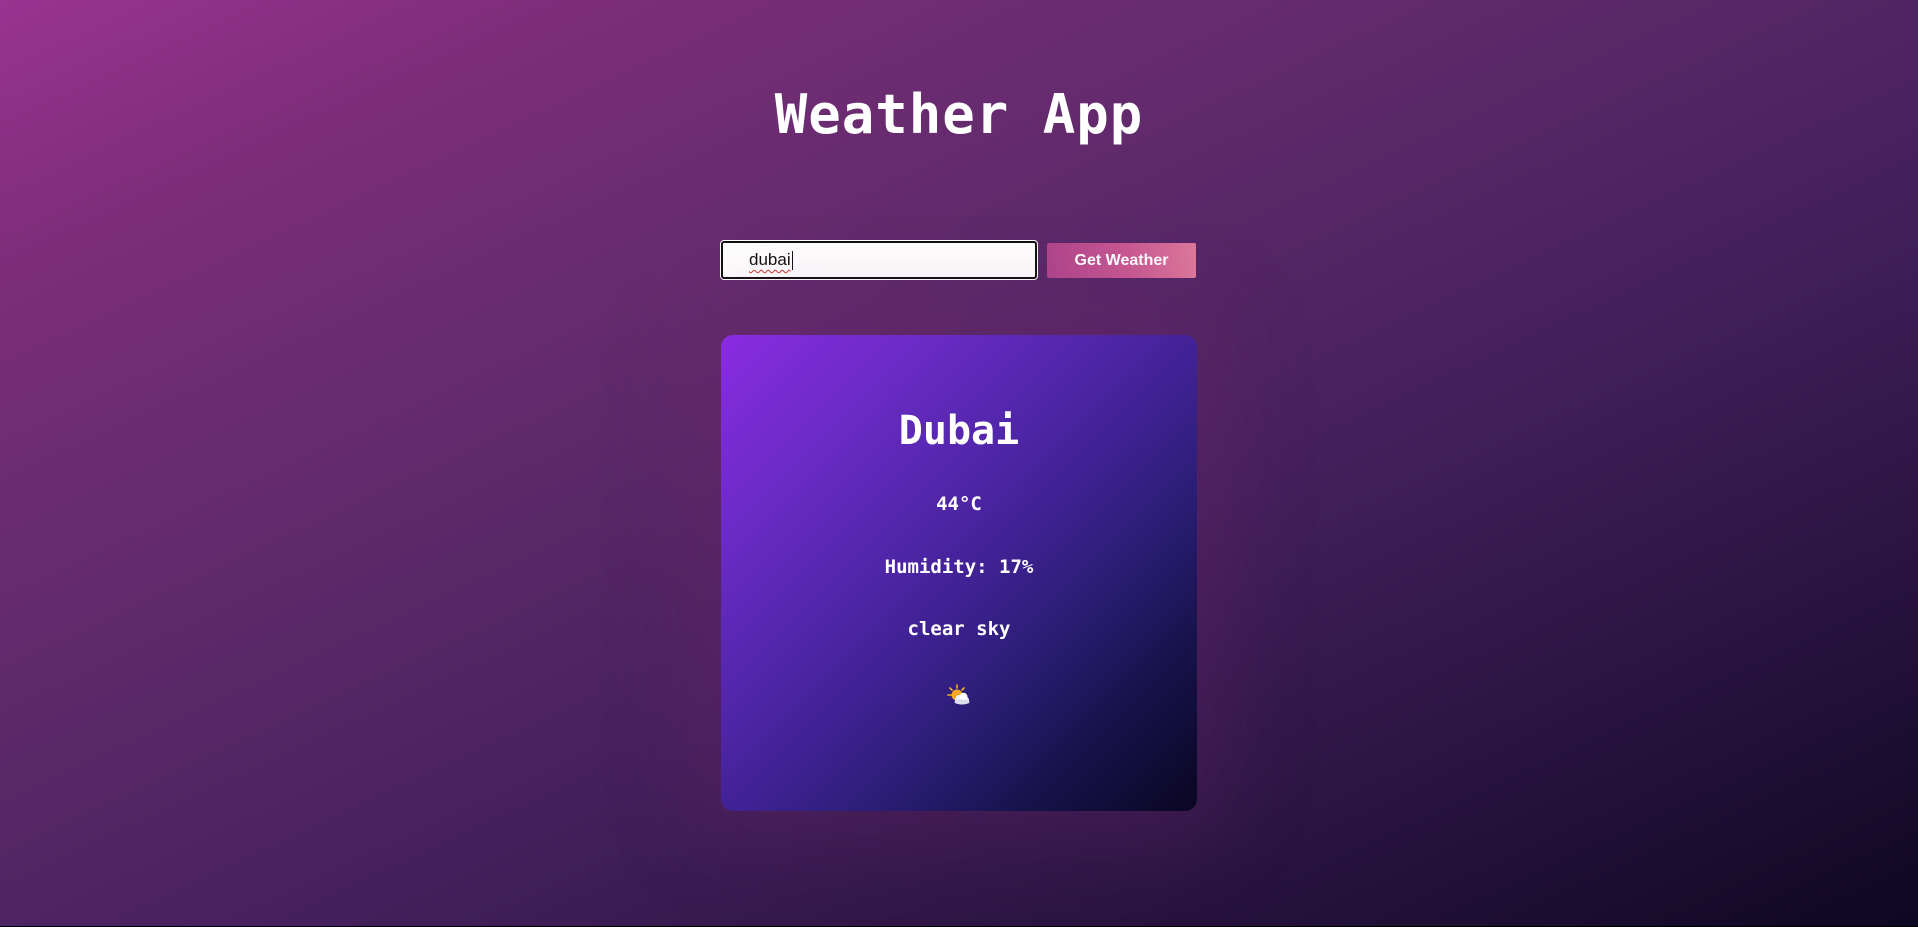 This screenshot has height=927, width=1918. Describe the element at coordinates (792, 260) in the screenshot. I see `text-caret` at that location.